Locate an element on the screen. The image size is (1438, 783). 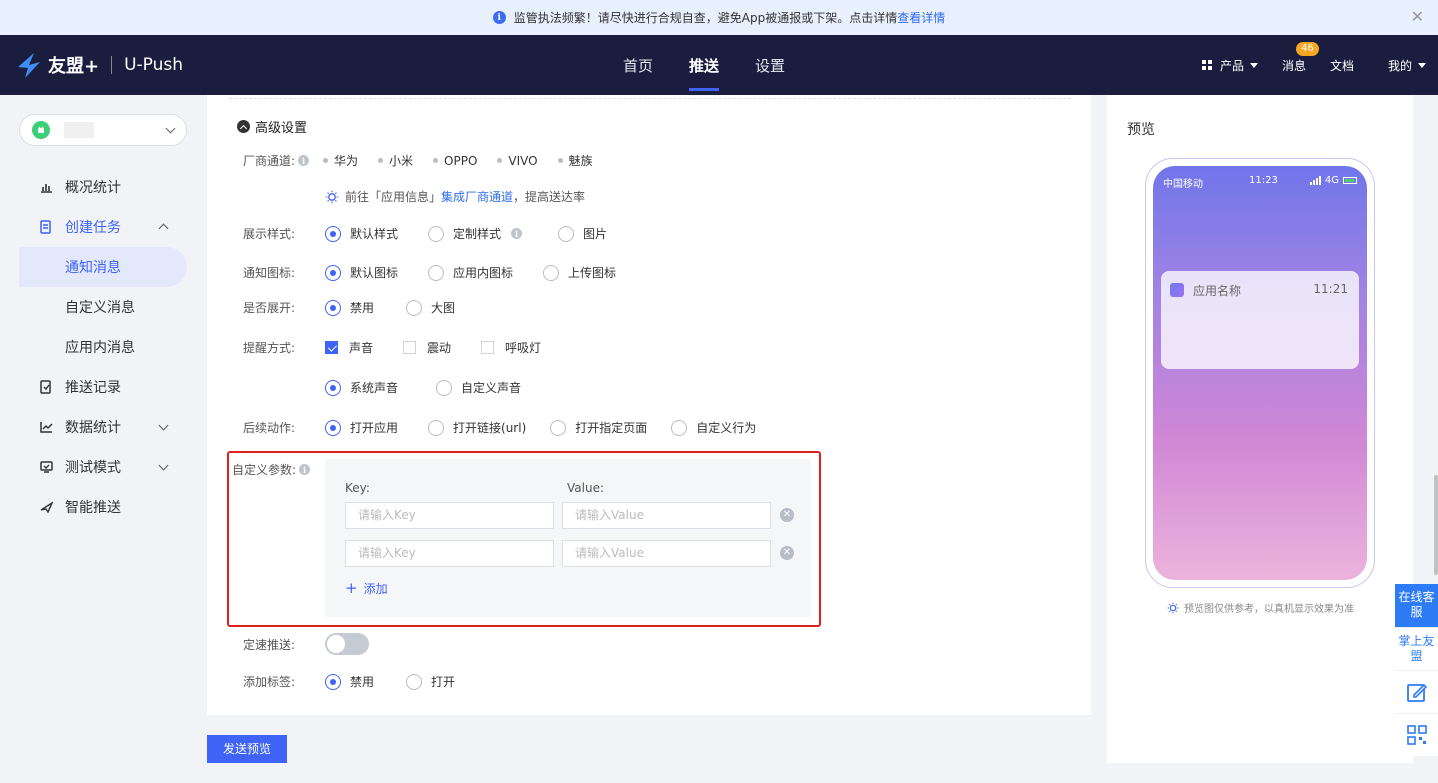
document-icon is located at coordinates (46, 227).